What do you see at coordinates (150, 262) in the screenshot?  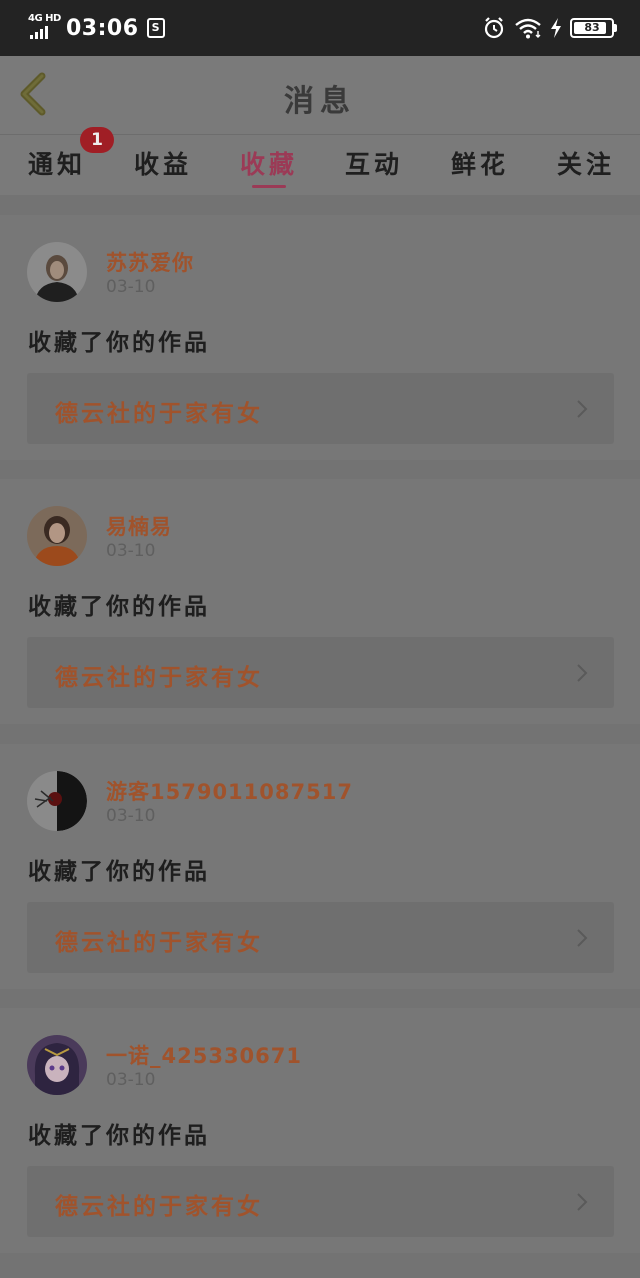 I see `username: 苏苏爱你` at bounding box center [150, 262].